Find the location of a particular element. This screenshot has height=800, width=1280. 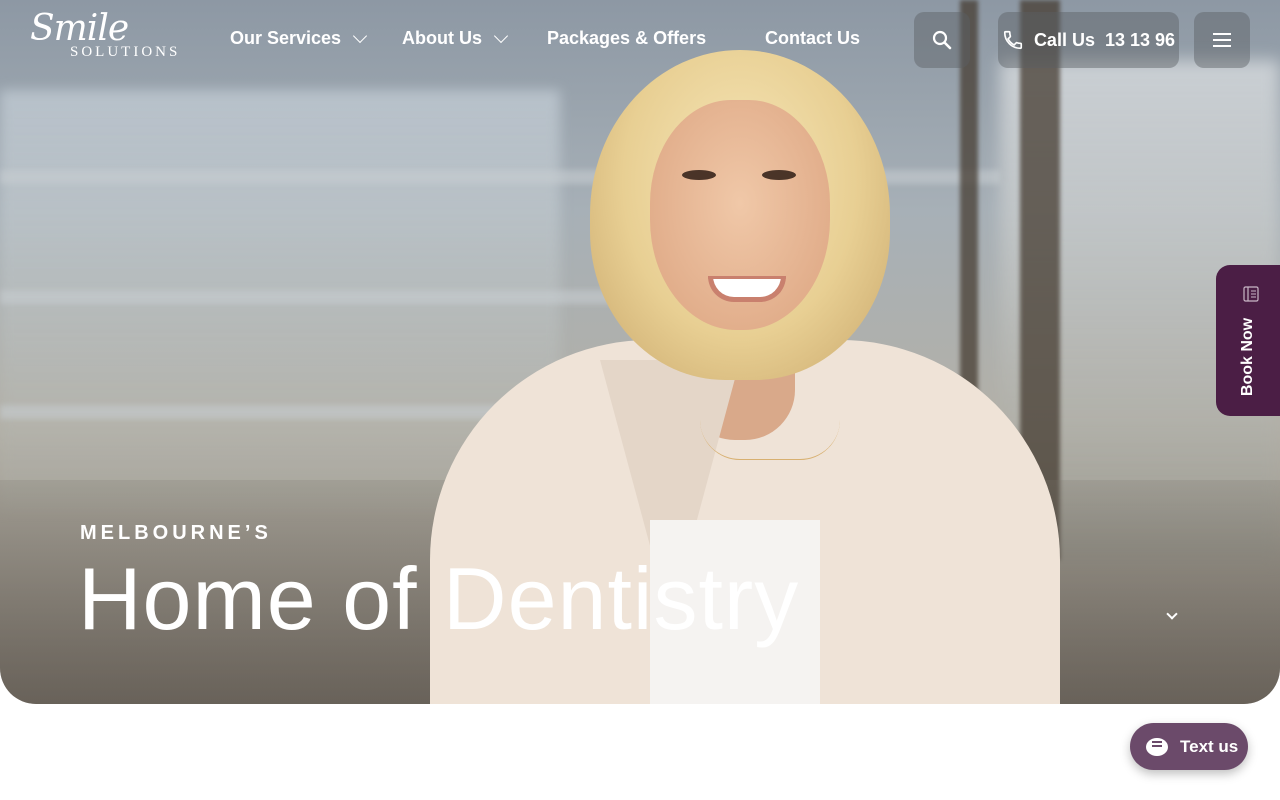

book-now-label: Book Now is located at coordinates (1247, 357).